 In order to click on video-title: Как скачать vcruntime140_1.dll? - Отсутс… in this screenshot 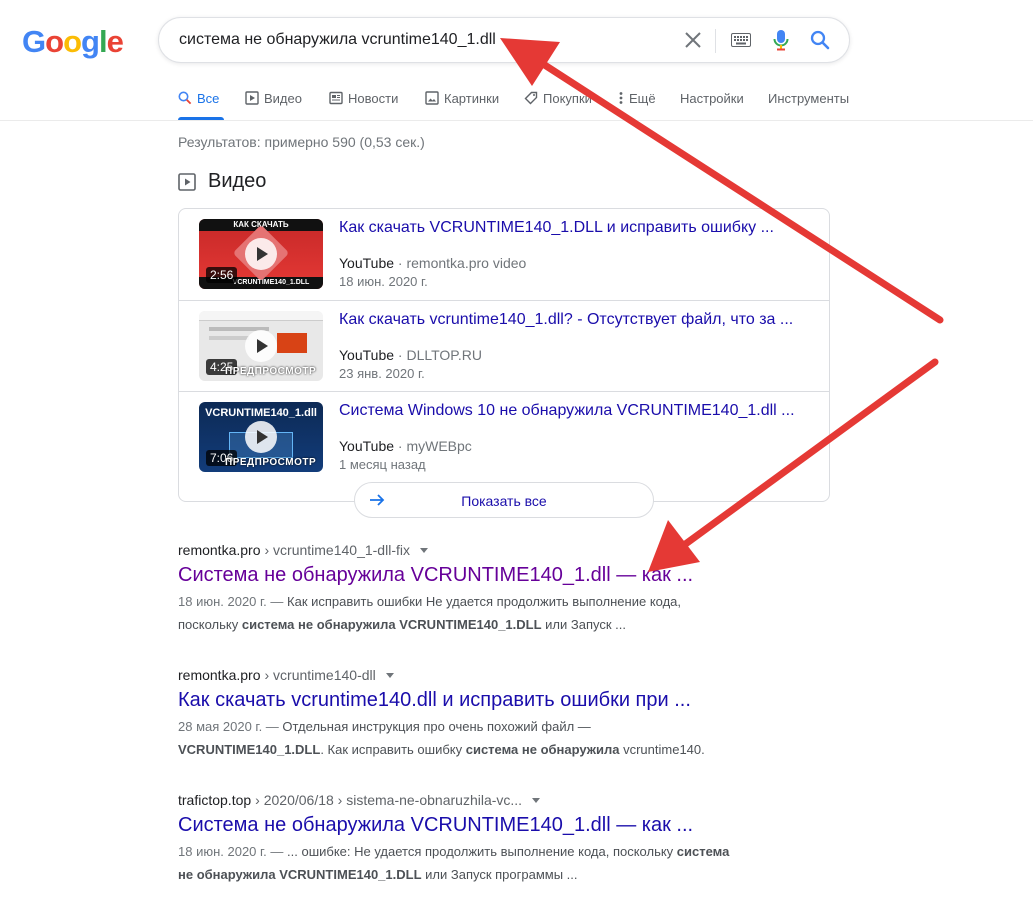, I will do `click(566, 320)`.